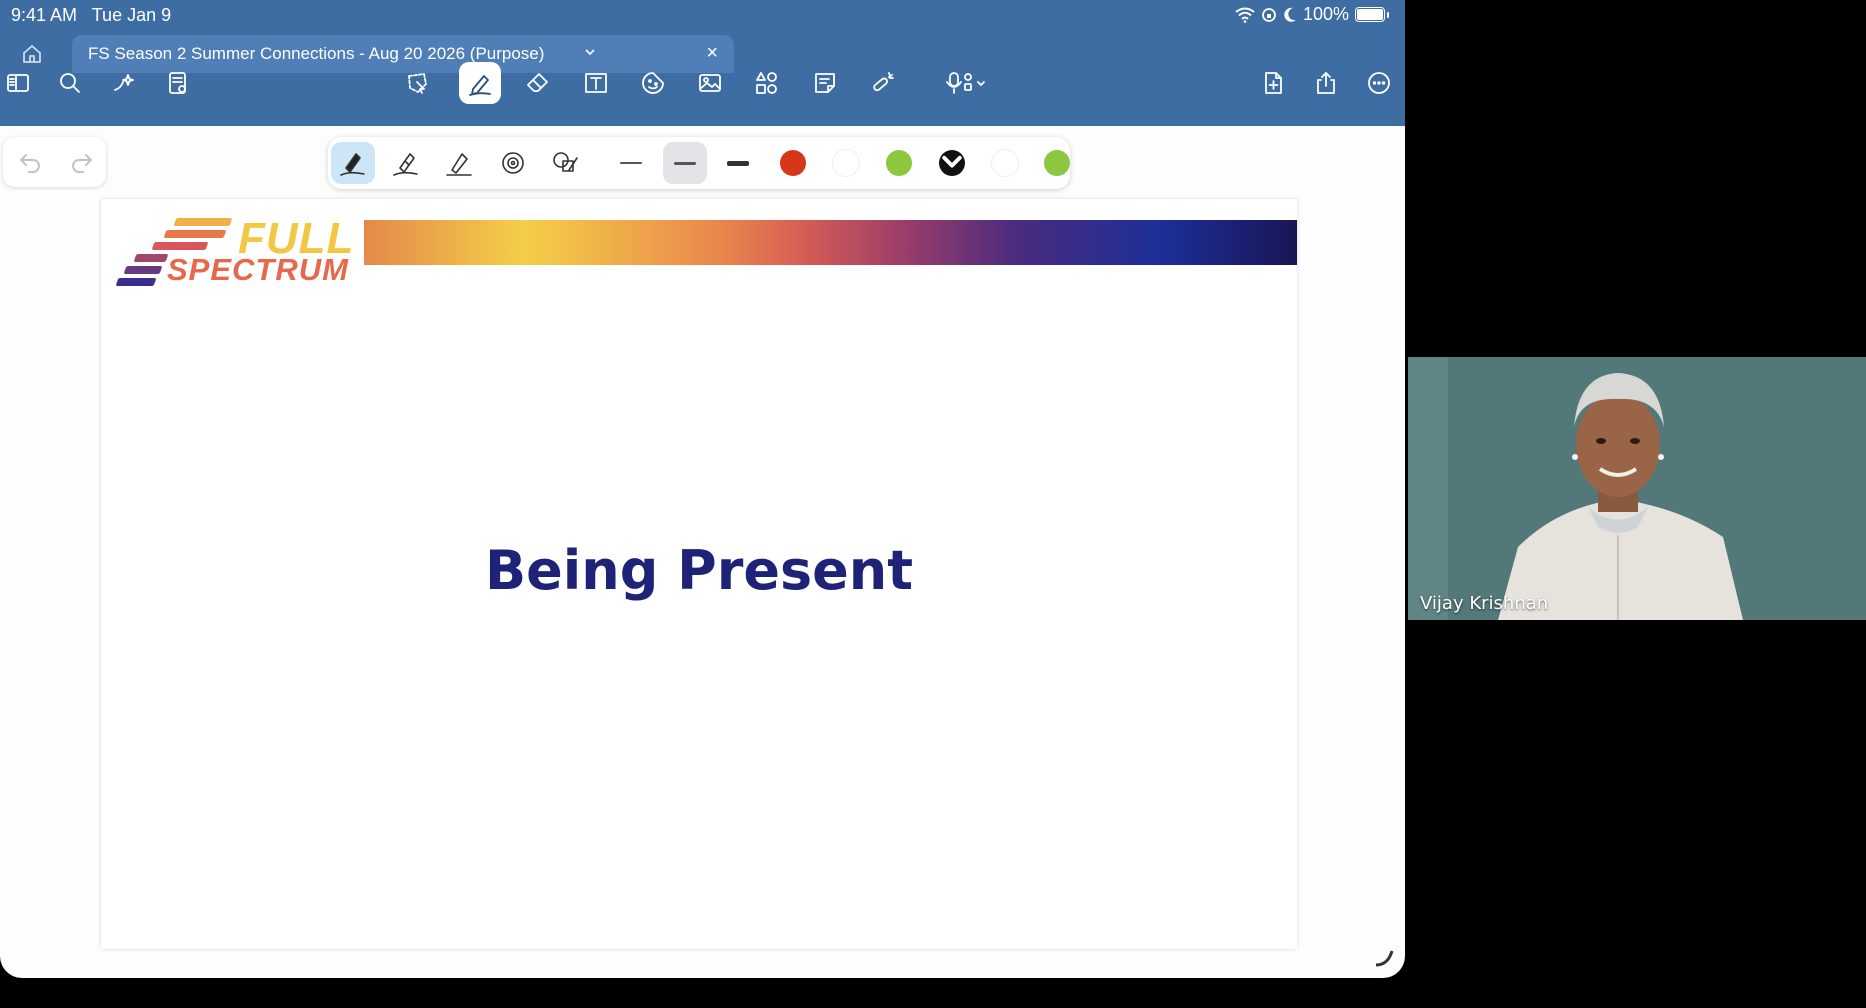  What do you see at coordinates (1379, 83) in the screenshot?
I see `more-icon` at bounding box center [1379, 83].